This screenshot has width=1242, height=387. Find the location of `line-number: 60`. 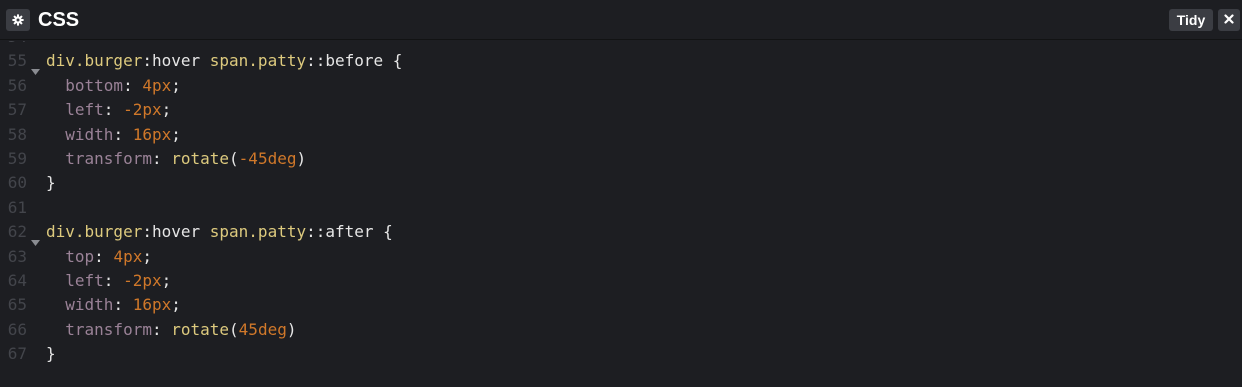

line-number: 60 is located at coordinates (17, 183).